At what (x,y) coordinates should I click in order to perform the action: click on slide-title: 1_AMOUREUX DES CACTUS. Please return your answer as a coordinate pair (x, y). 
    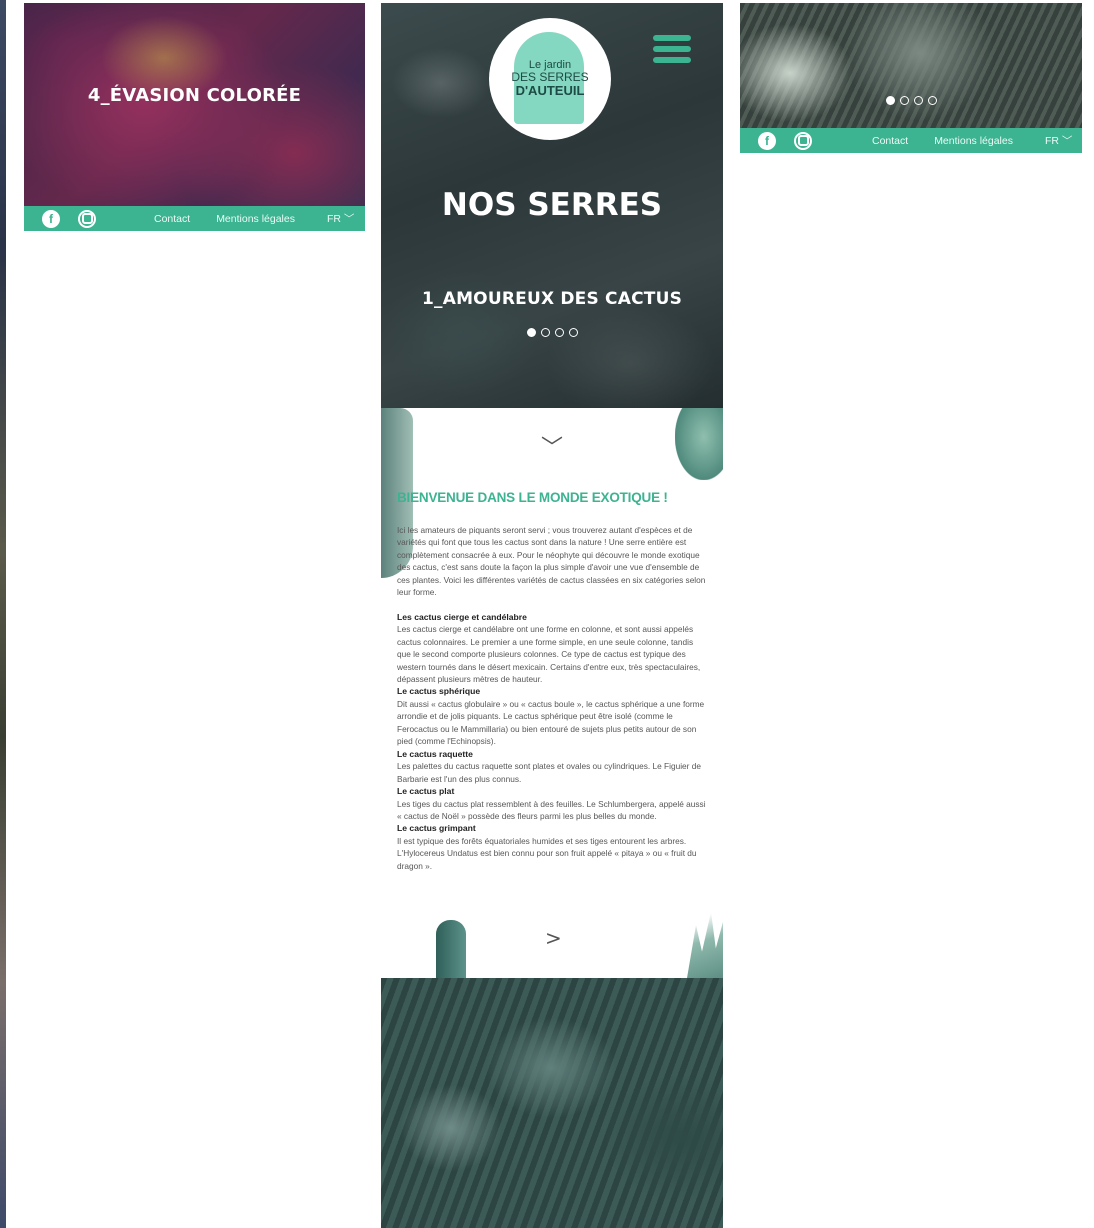
    Looking at the image, I should click on (552, 299).